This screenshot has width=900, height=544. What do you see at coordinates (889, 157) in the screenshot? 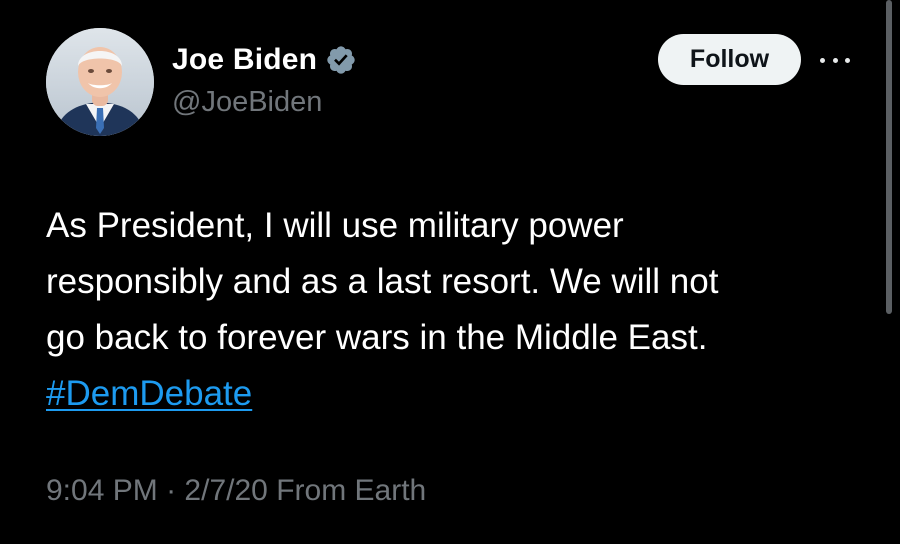
I see `scrollbar` at bounding box center [889, 157].